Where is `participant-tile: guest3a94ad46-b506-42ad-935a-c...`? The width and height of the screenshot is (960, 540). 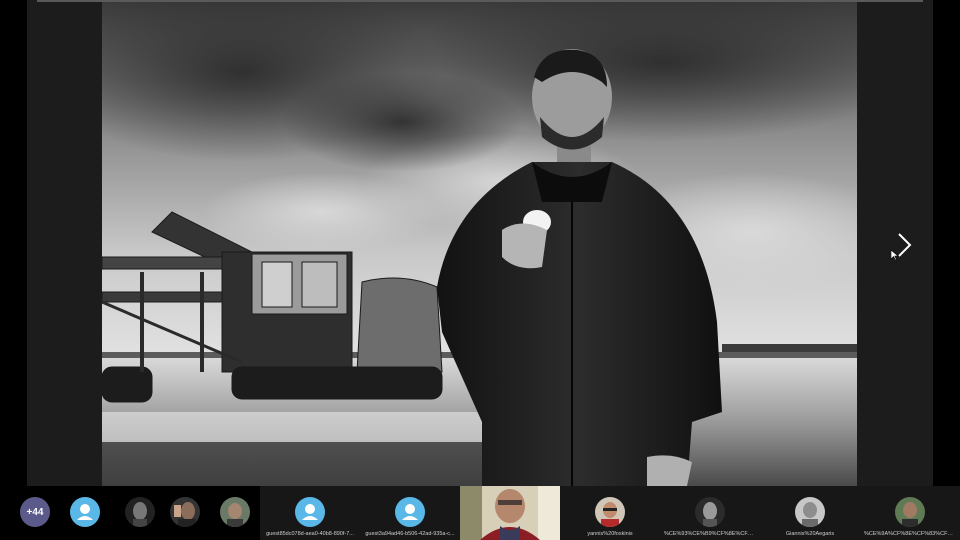 participant-tile: guest3a94ad46-b506-42ad-935a-c... is located at coordinates (410, 513).